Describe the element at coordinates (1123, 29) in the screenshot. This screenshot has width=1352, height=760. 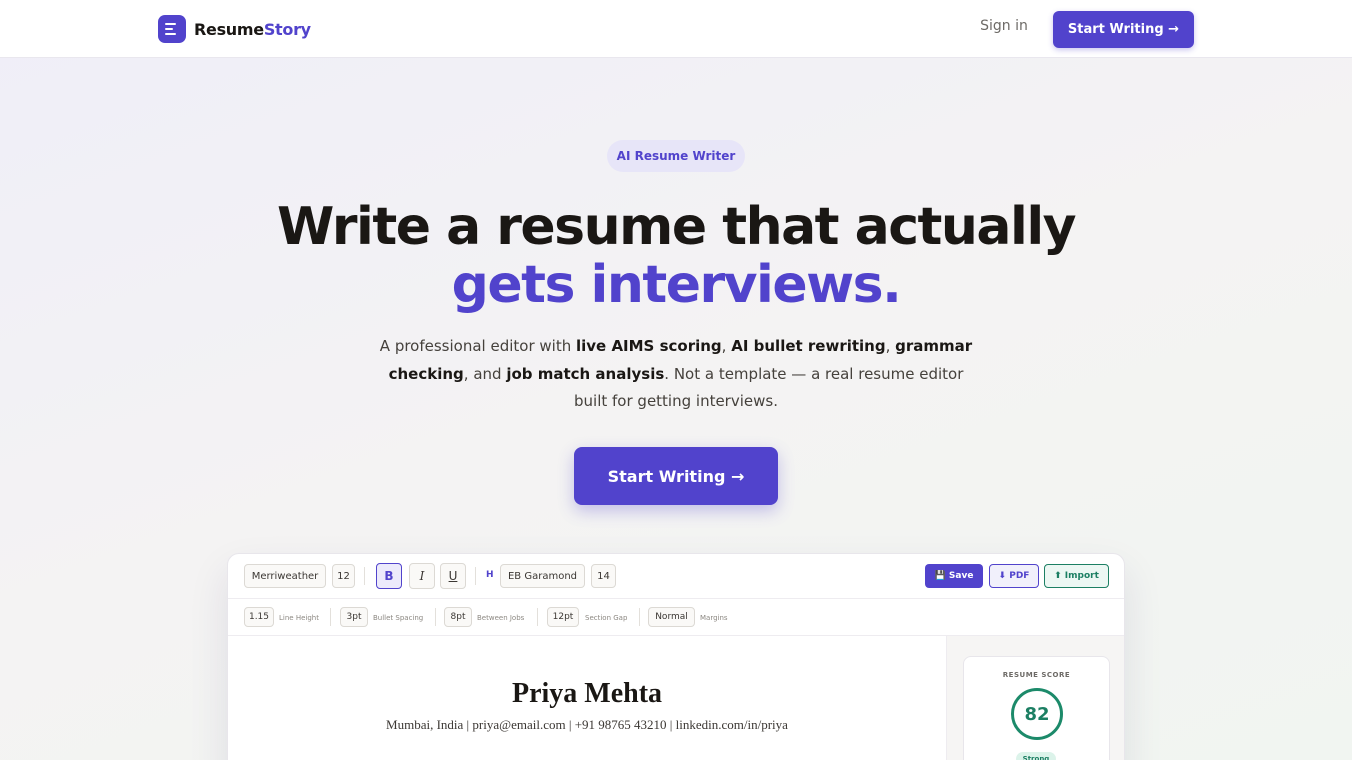
I see `nav-start-writing-button: Start Writing →` at that location.